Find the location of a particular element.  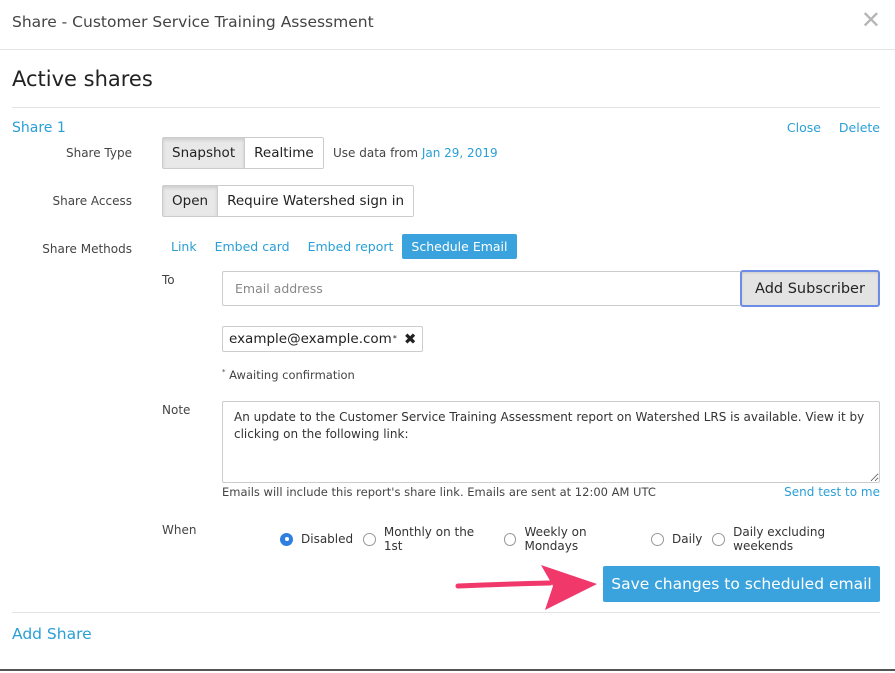

share-type-toggle: Snapshot Realtime is located at coordinates (243, 153).